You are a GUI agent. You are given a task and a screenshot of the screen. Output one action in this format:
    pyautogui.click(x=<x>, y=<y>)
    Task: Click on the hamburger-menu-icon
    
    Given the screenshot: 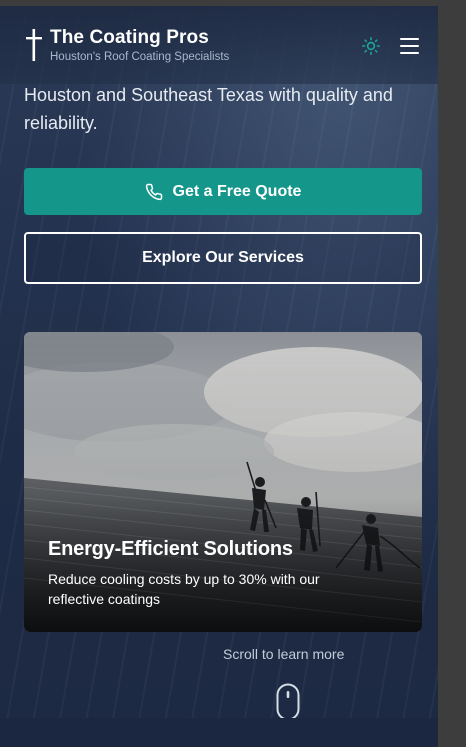 What is the action you would take?
    pyautogui.click(x=409, y=46)
    